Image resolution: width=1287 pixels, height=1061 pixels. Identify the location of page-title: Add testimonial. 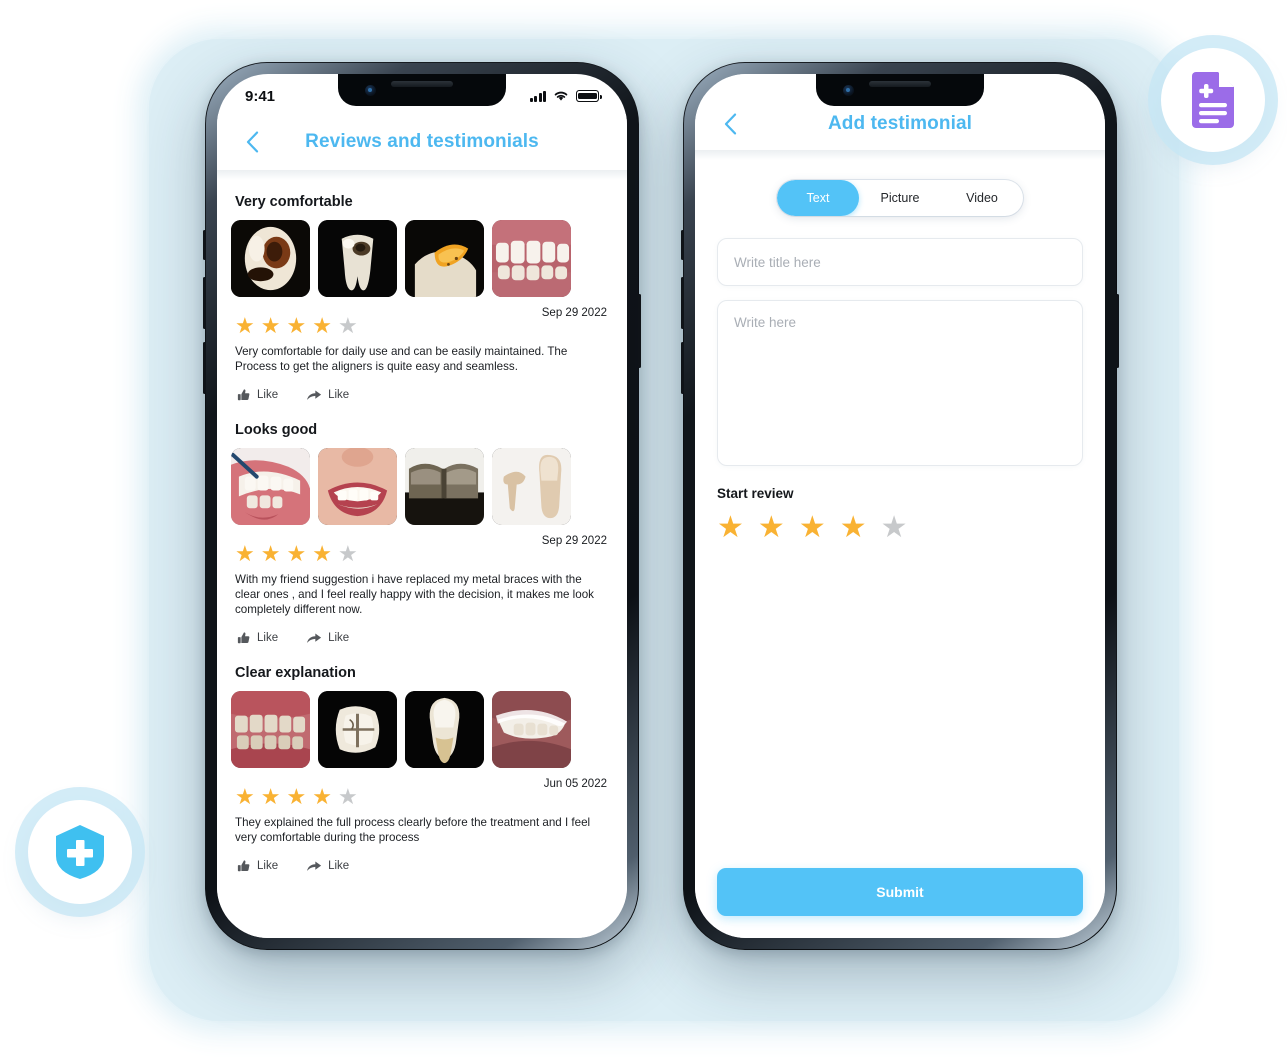
(899, 123).